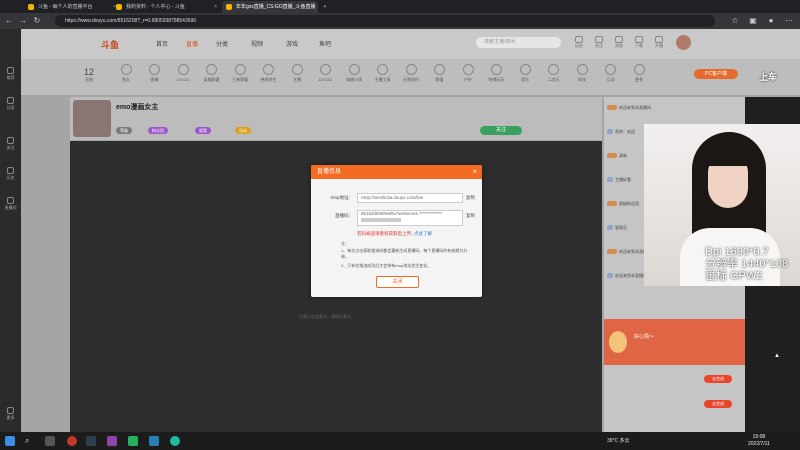 Image resolution: width=800 pixels, height=450 pixels. Describe the element at coordinates (342, 197) in the screenshot. I see `rtmp-label: rtmp地址：` at that location.